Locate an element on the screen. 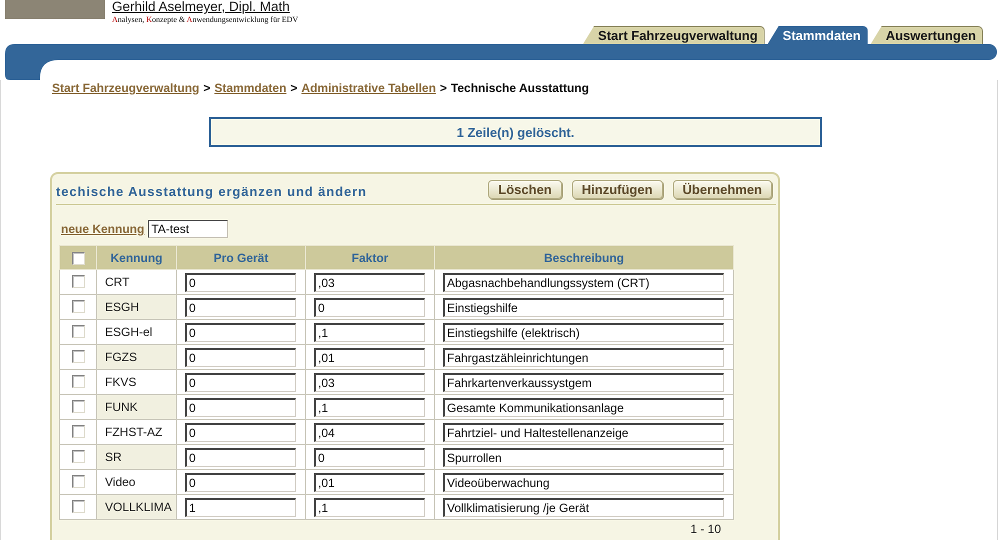 The width and height of the screenshot is (1000, 540). table-cell: FZHST-AZ is located at coordinates (136, 432).